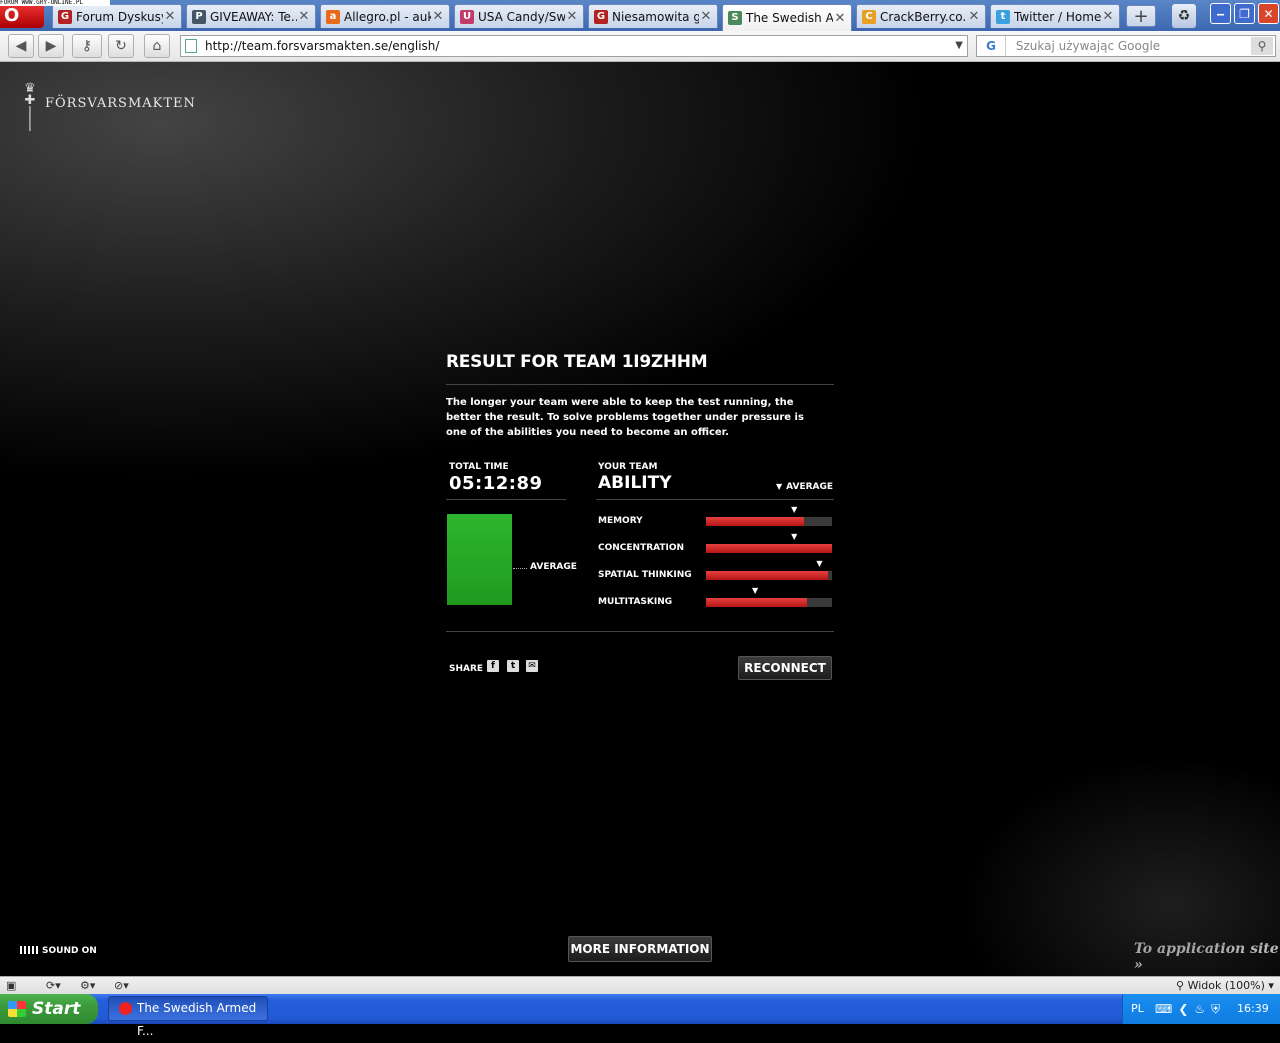 Image resolution: width=1280 pixels, height=1043 pixels. What do you see at coordinates (1220, 13) in the screenshot?
I see `minimize-button: ‒` at bounding box center [1220, 13].